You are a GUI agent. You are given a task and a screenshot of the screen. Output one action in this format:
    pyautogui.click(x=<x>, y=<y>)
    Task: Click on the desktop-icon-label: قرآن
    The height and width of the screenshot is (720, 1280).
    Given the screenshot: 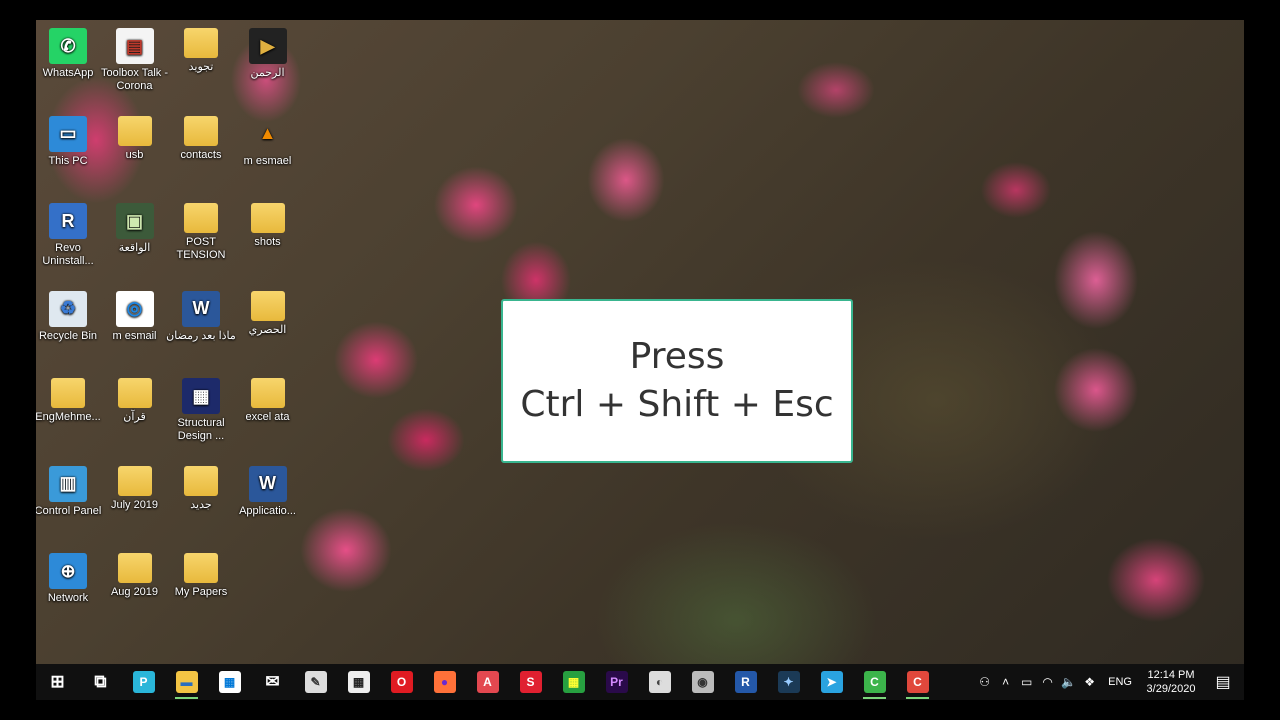 What is the action you would take?
    pyautogui.click(x=134, y=417)
    